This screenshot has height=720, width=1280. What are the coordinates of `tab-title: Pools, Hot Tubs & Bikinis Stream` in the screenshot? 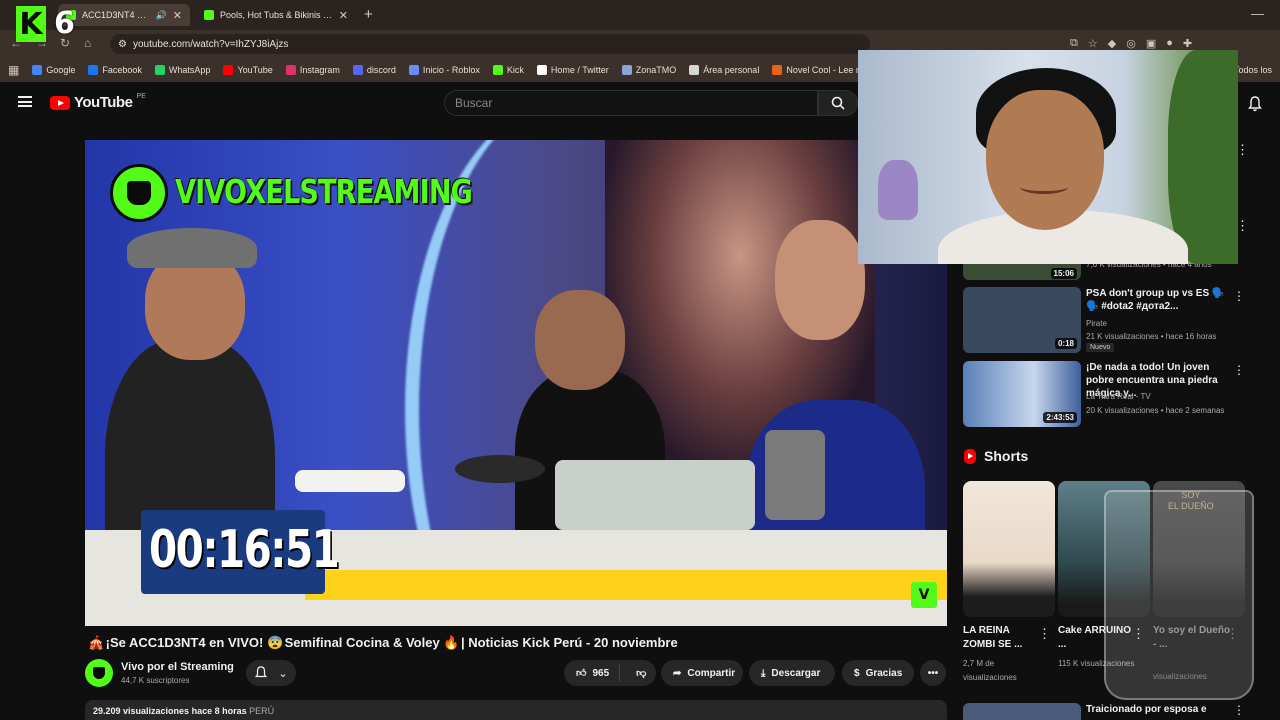 It's located at (276, 15).